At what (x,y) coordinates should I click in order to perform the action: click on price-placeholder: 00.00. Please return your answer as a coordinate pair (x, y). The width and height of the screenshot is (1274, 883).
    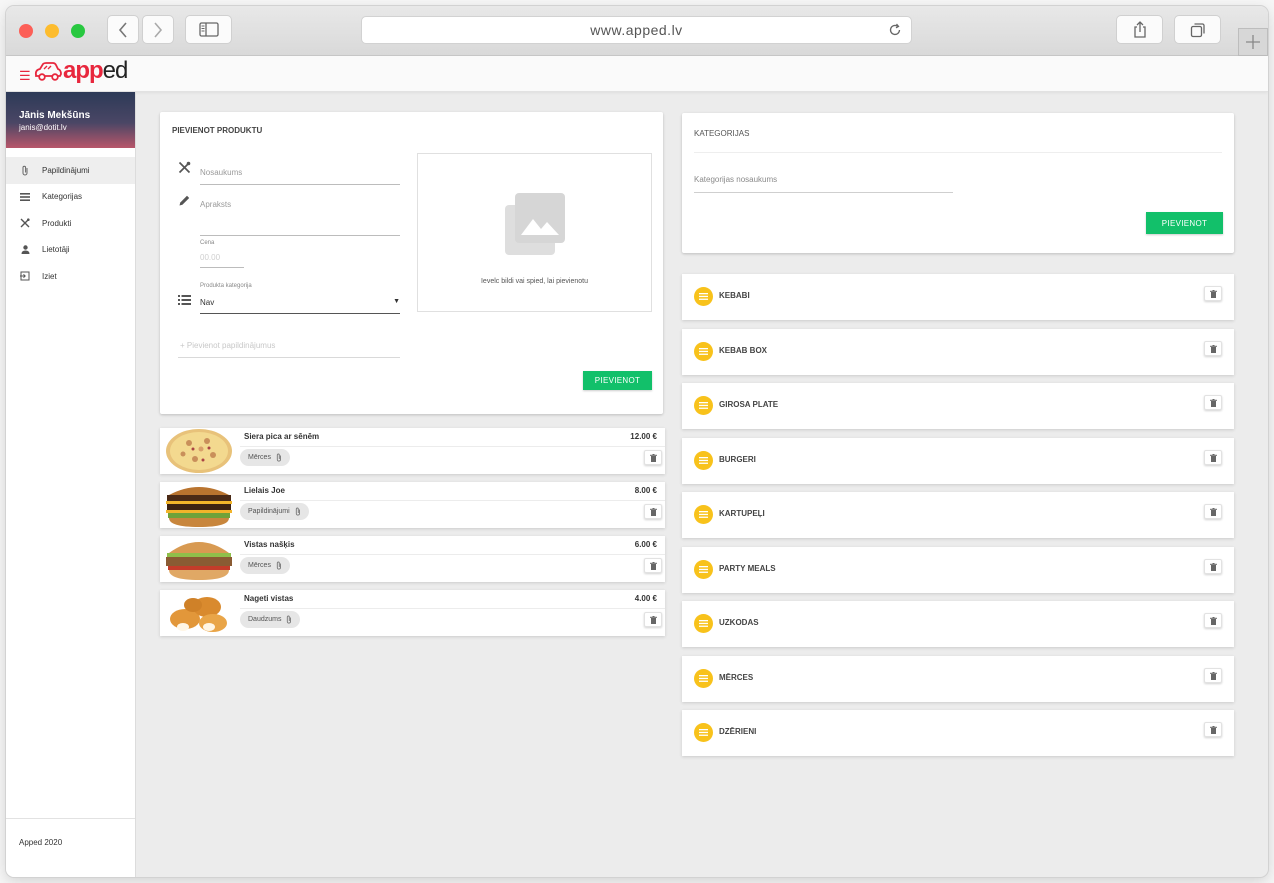
    Looking at the image, I should click on (210, 257).